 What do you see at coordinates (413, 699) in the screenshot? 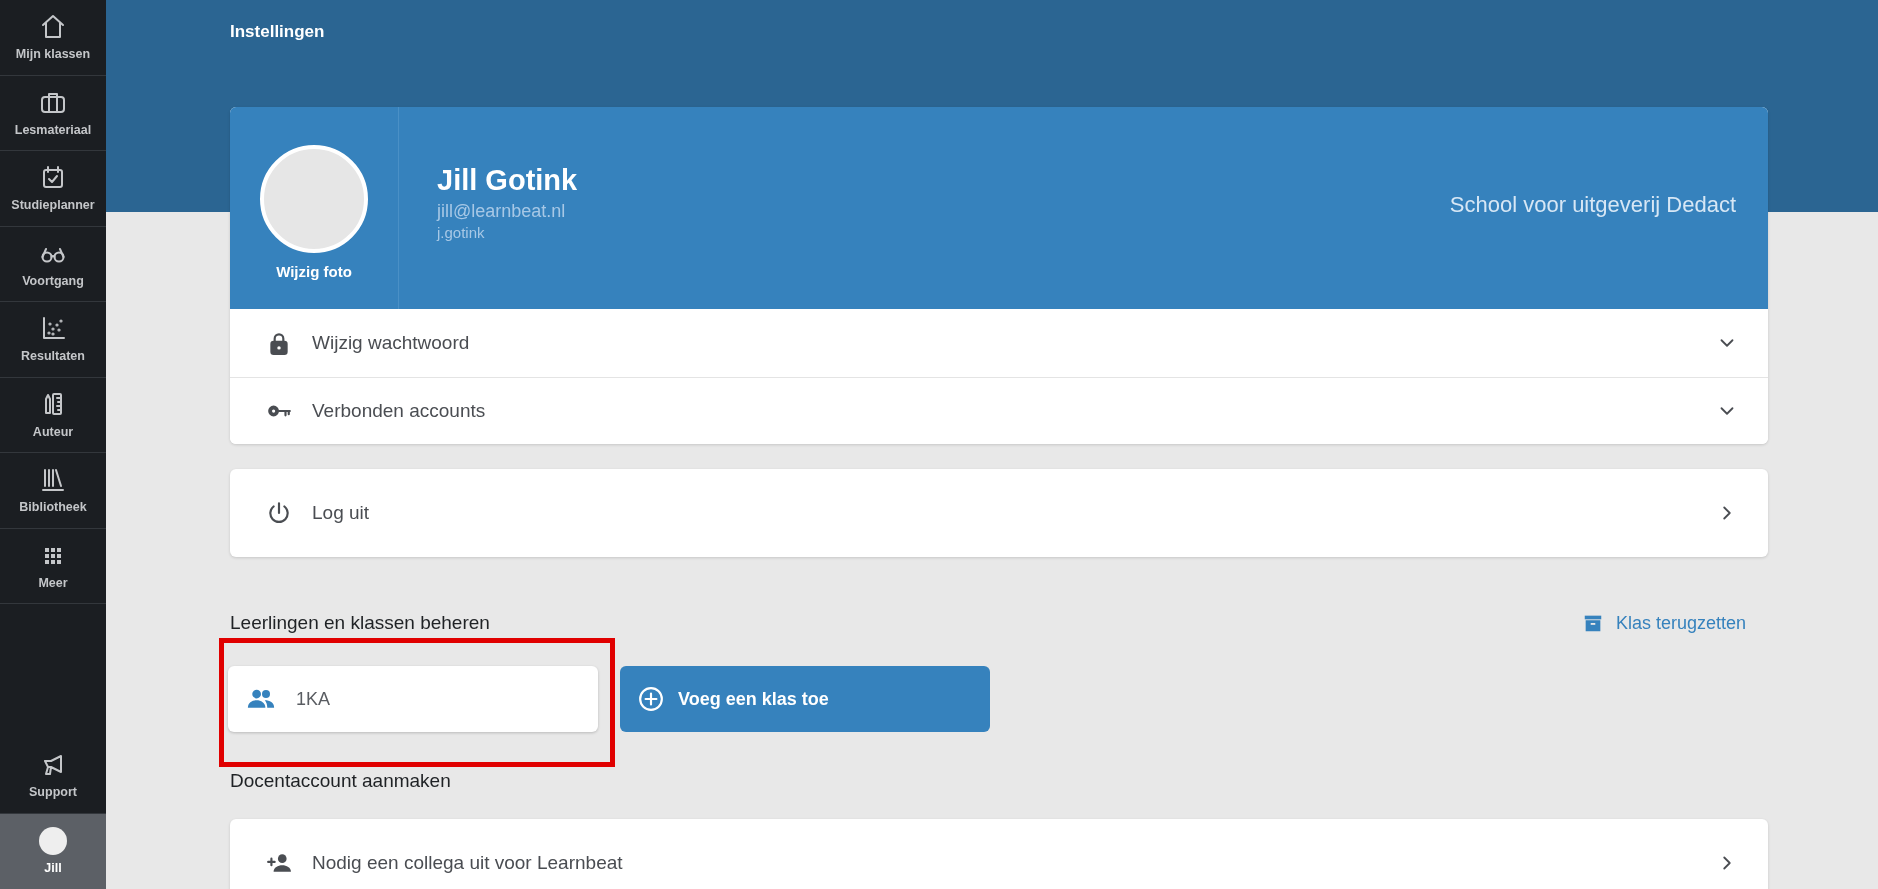
I see `class-card: 1KA` at bounding box center [413, 699].